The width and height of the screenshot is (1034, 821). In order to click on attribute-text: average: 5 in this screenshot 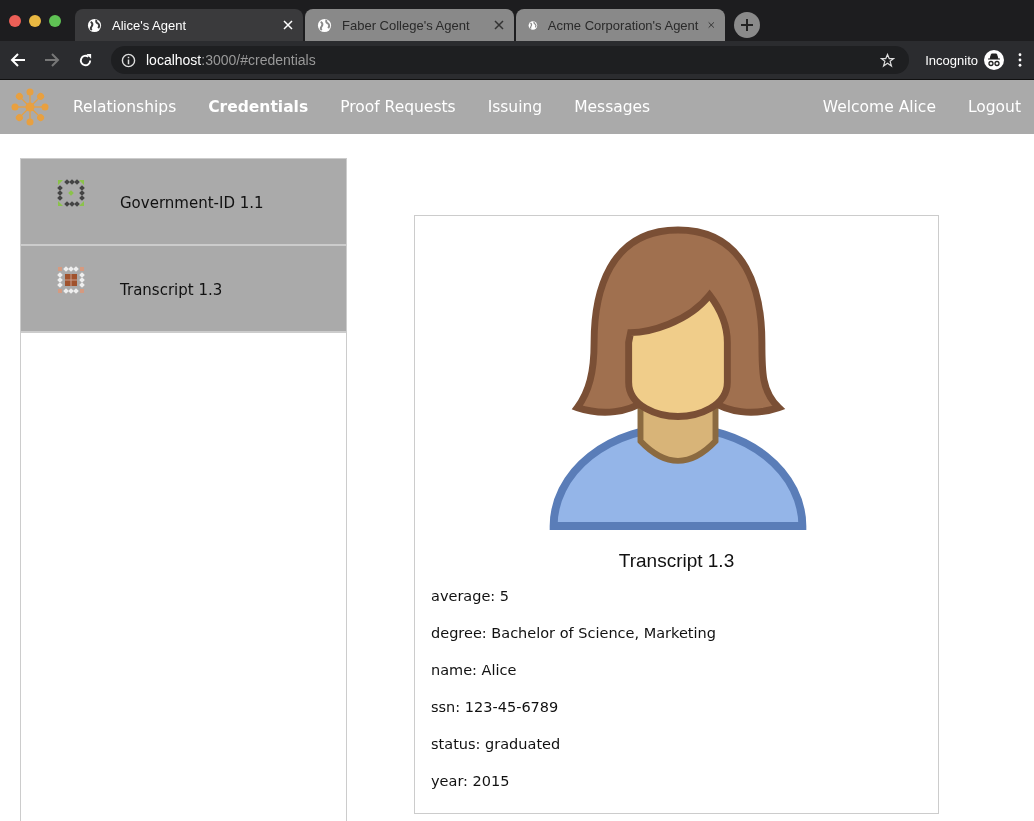, I will do `click(471, 596)`.